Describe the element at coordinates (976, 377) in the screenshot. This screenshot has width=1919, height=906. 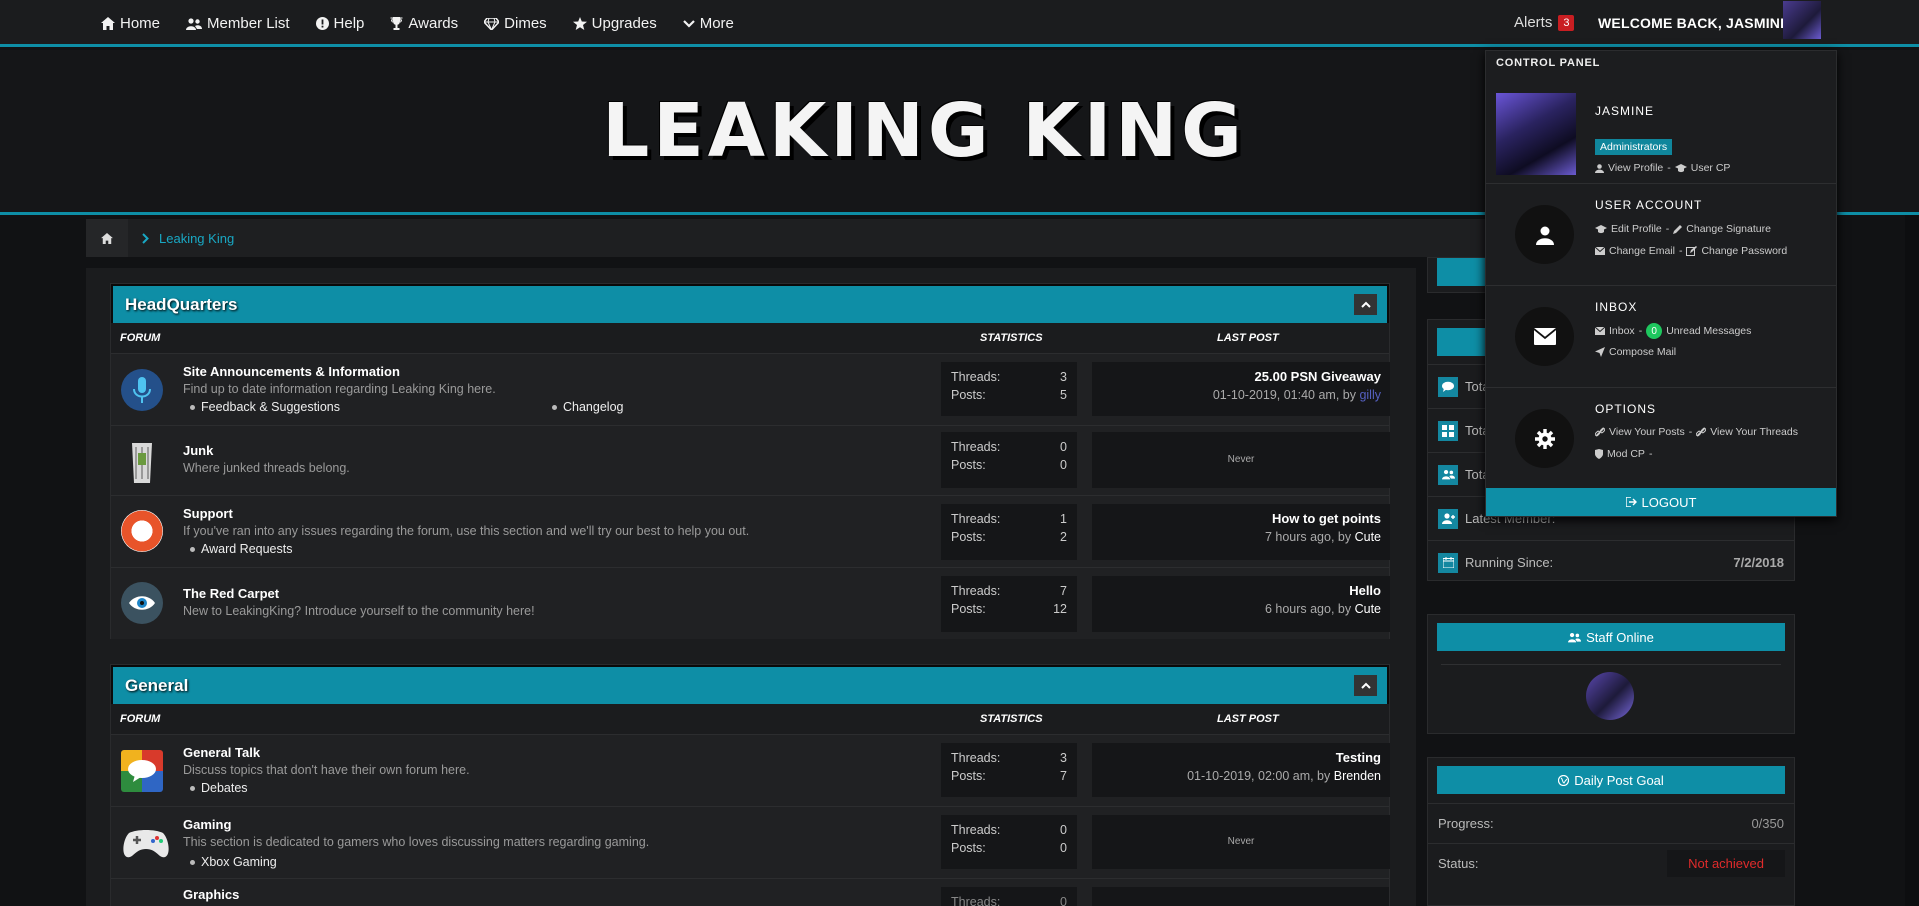
I see `threads-label: Threads:` at that location.